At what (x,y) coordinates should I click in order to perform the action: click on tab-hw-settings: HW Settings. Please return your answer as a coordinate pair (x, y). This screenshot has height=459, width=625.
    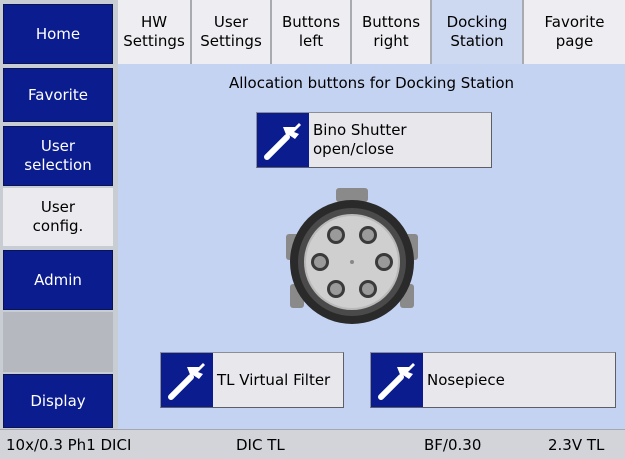
    Looking at the image, I should click on (155, 32).